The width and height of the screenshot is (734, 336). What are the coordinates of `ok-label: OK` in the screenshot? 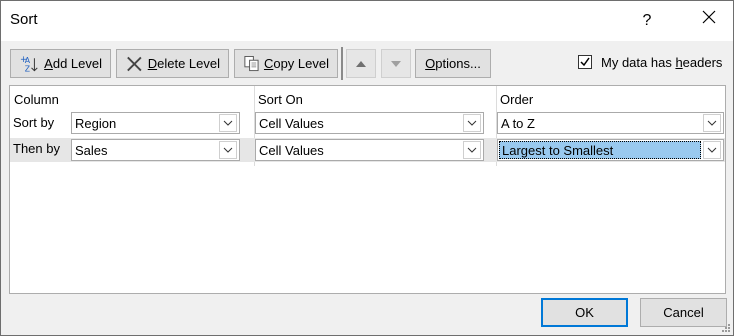 It's located at (584, 312).